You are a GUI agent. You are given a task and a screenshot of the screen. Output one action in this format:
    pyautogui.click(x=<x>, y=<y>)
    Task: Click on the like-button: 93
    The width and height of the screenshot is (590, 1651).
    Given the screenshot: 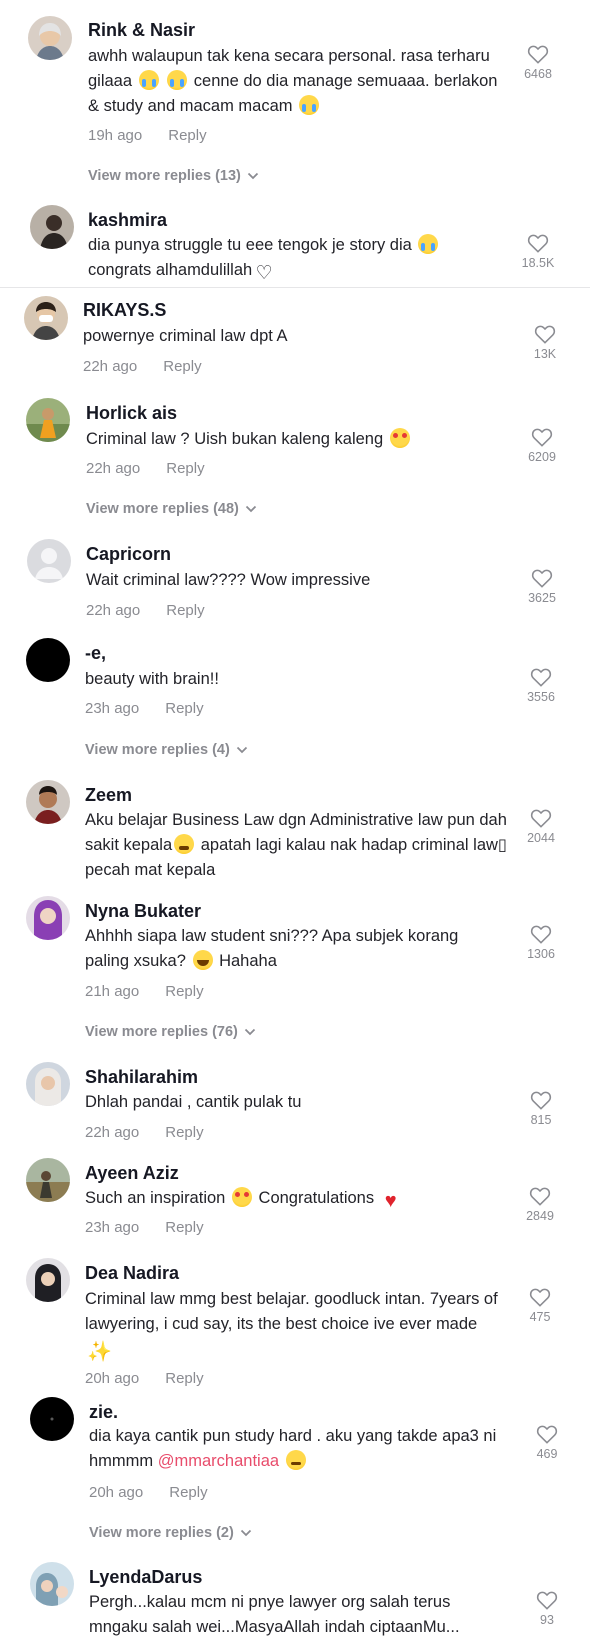 What is the action you would take?
    pyautogui.click(x=547, y=1608)
    